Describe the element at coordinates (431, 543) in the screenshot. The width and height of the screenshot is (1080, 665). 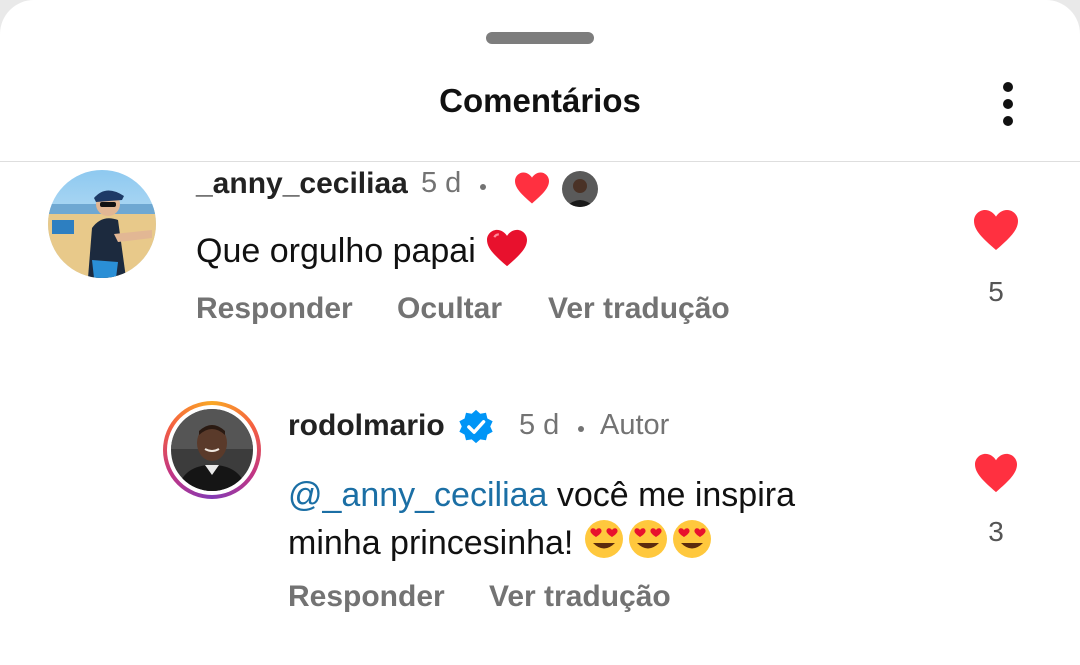
I see `reply-text-part: minha princesinha!` at that location.